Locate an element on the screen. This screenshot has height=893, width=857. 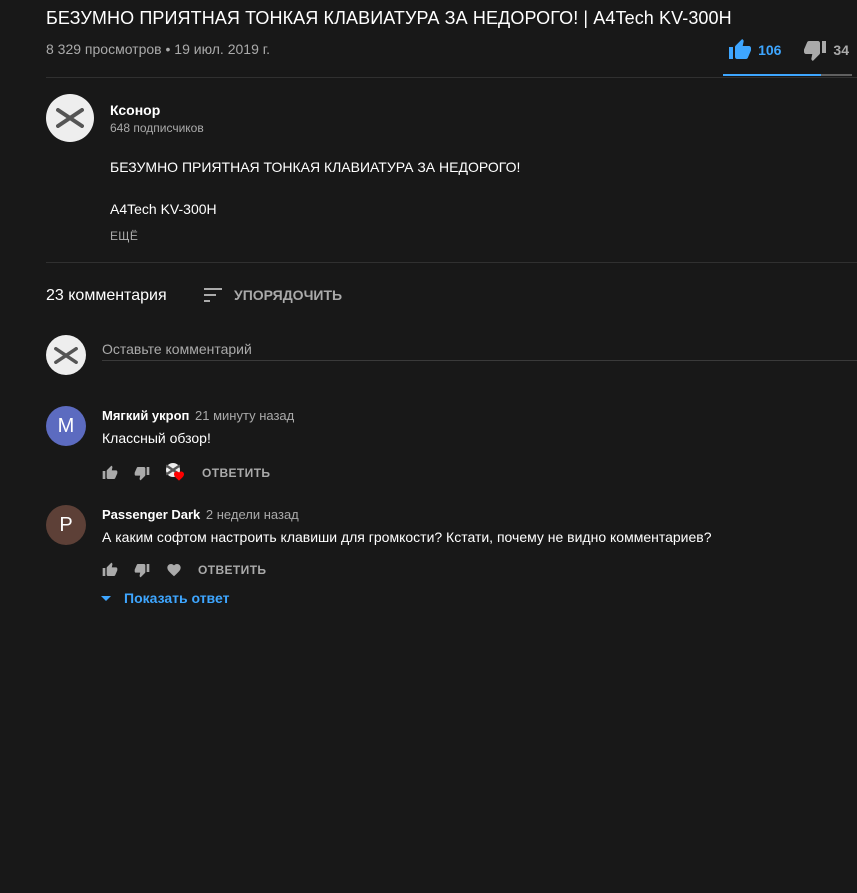
show-more-button: ЕЩЁ is located at coordinates (124, 236).